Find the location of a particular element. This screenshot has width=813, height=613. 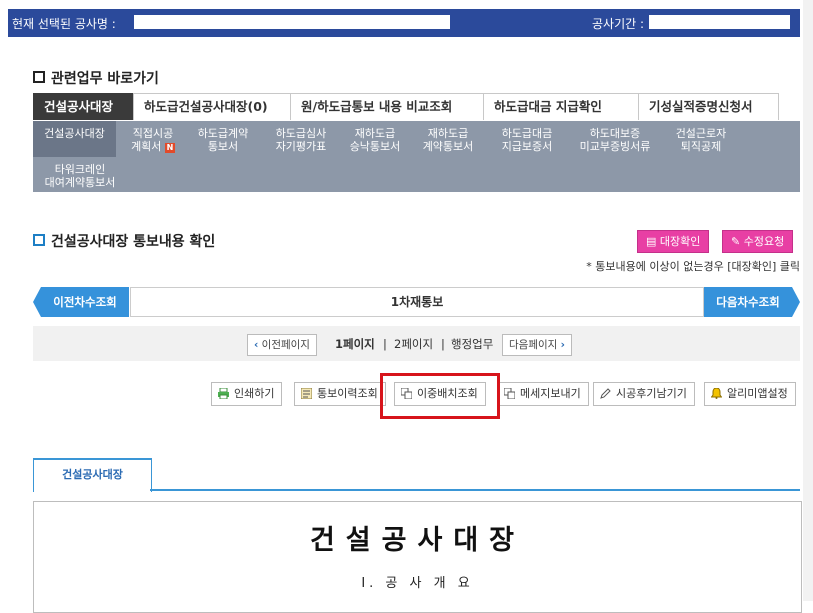

ledger-confirm-button: ▤ 대장확인 is located at coordinates (673, 241).